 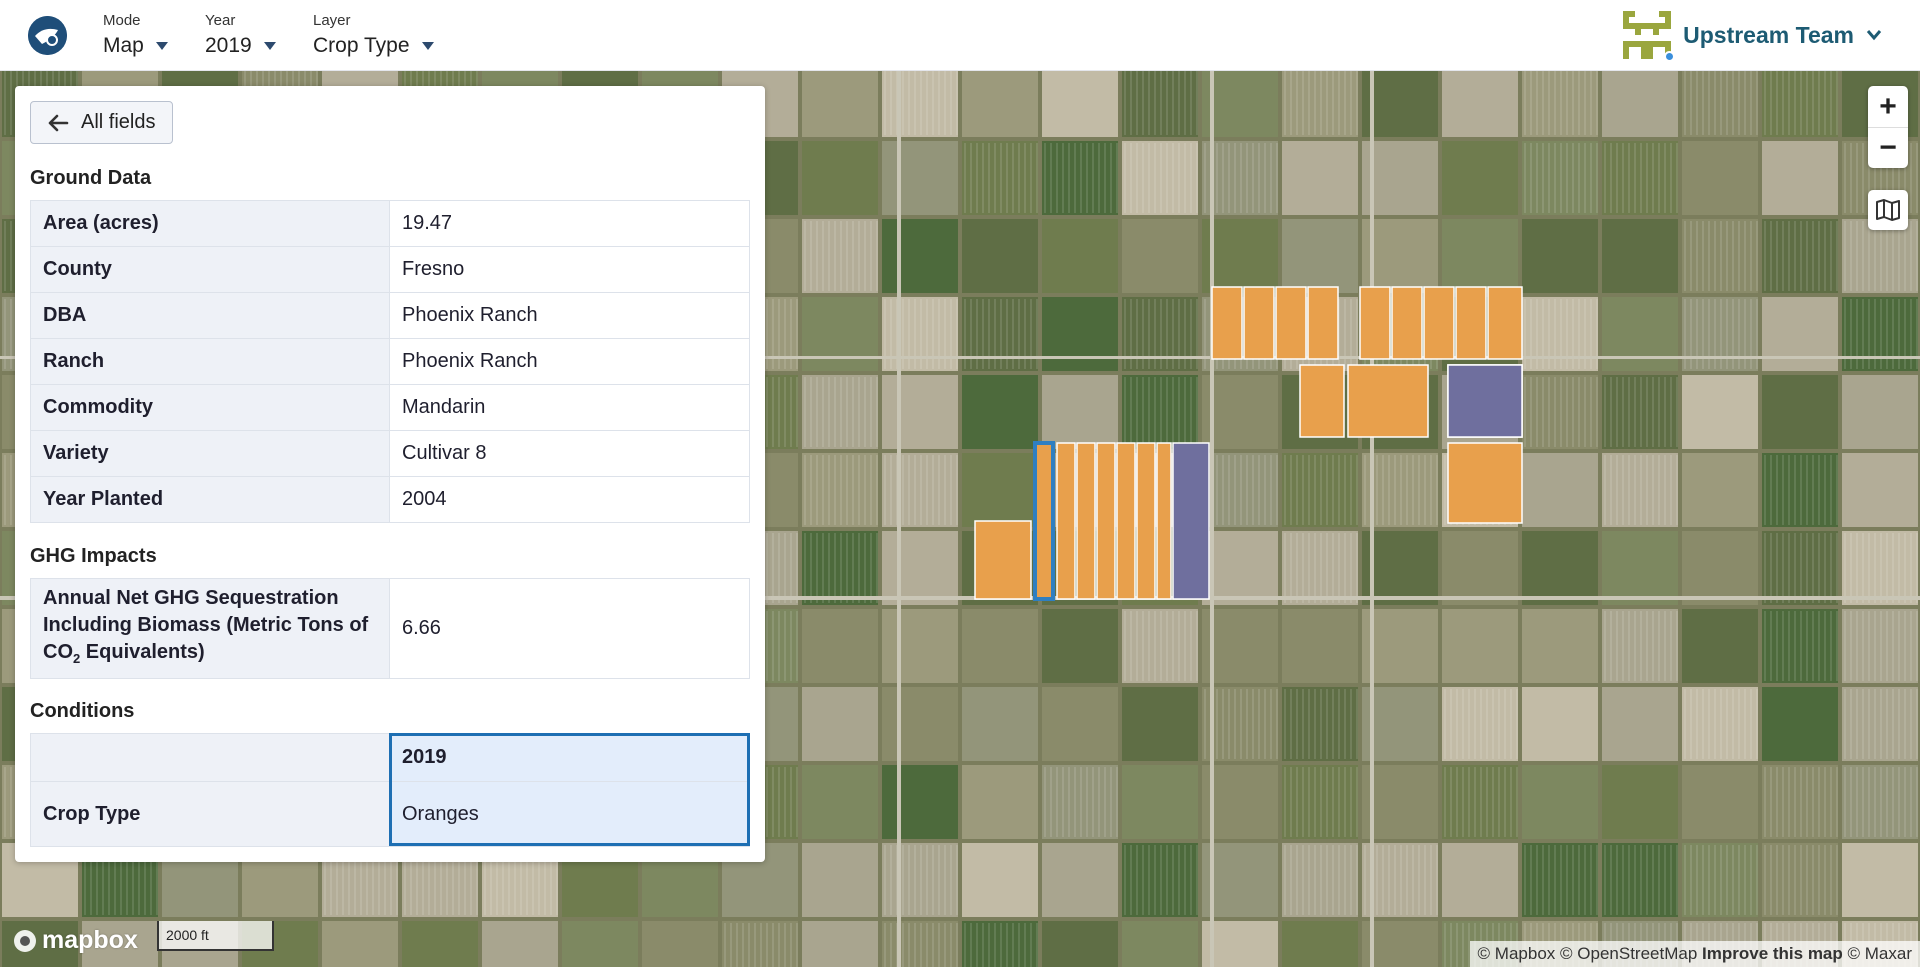 What do you see at coordinates (122, 20) in the screenshot?
I see `mode-label: Mode` at bounding box center [122, 20].